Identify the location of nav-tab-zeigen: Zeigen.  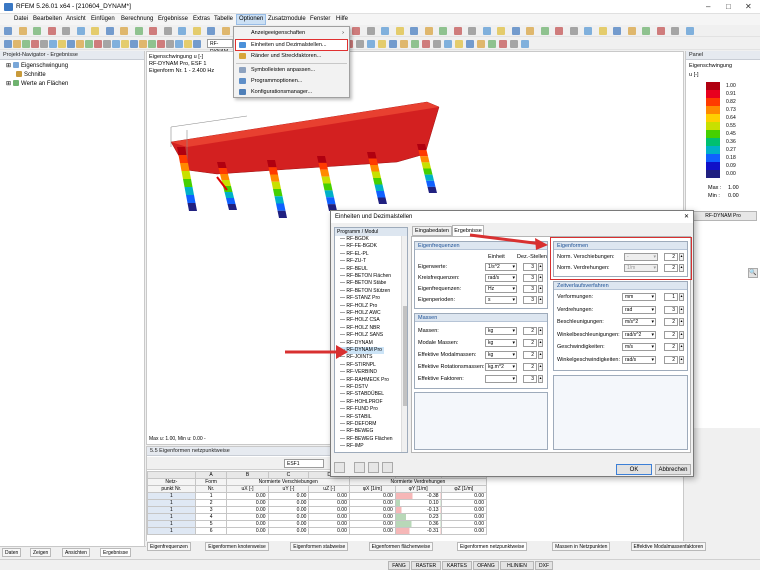
(41, 552).